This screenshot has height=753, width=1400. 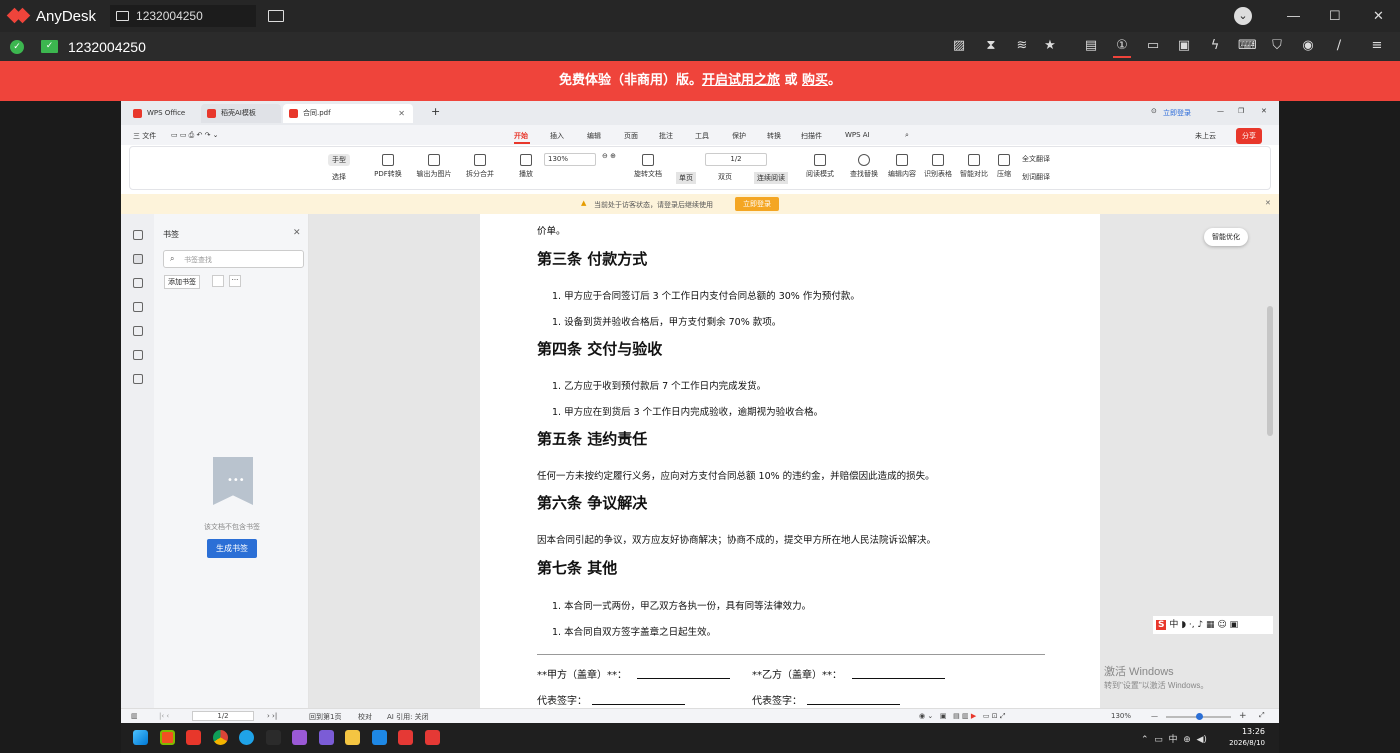 What do you see at coordinates (1377, 46) in the screenshot?
I see `menu-icon: ≡` at bounding box center [1377, 46].